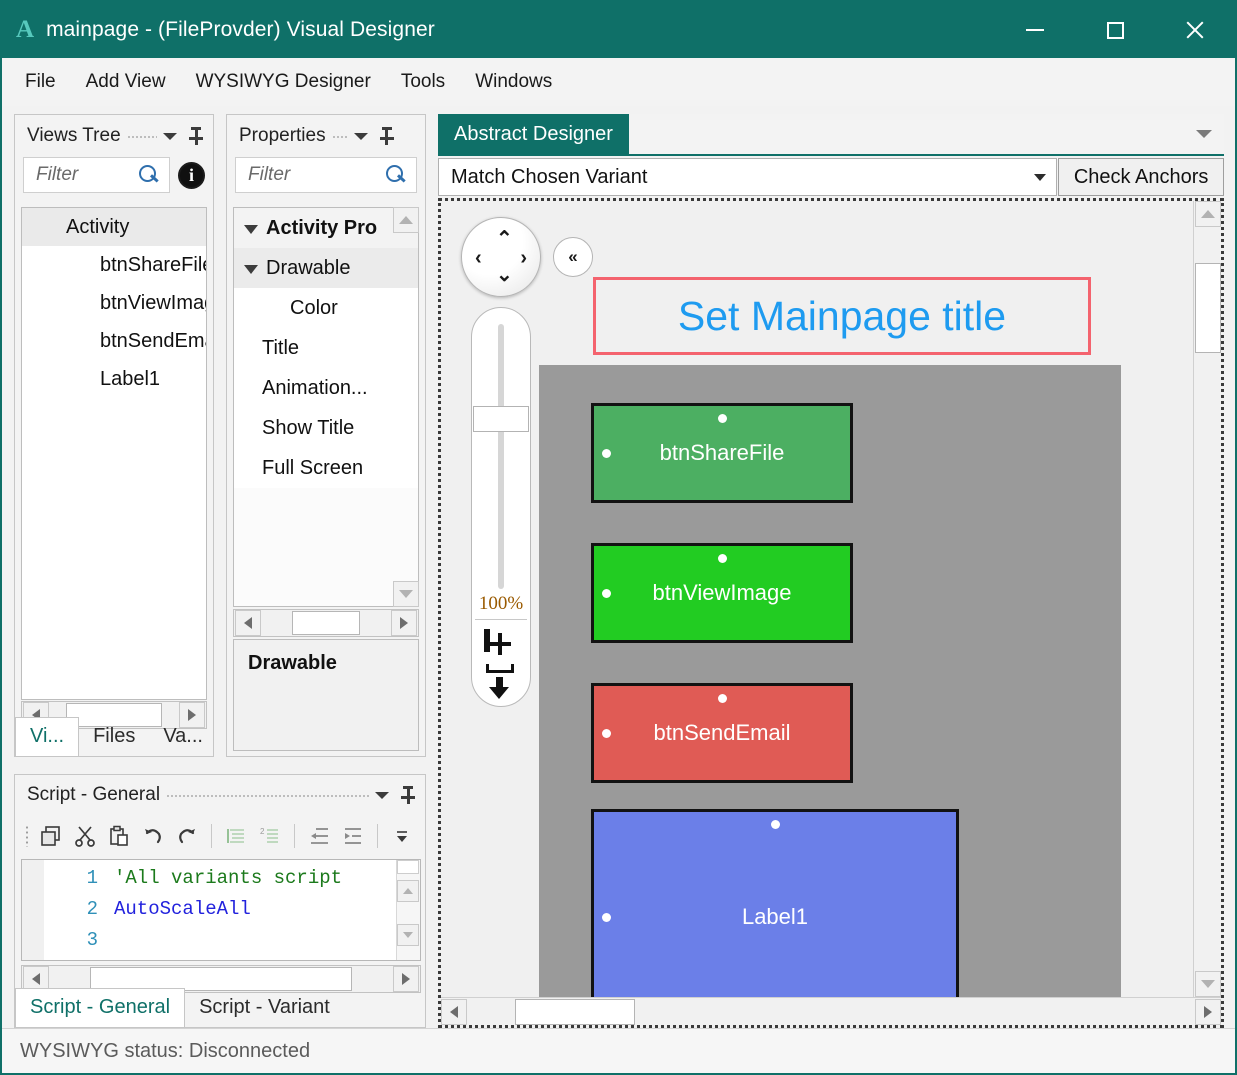 This screenshot has height=1075, width=1237. What do you see at coordinates (191, 175) in the screenshot?
I see `info-icon: i` at bounding box center [191, 175].